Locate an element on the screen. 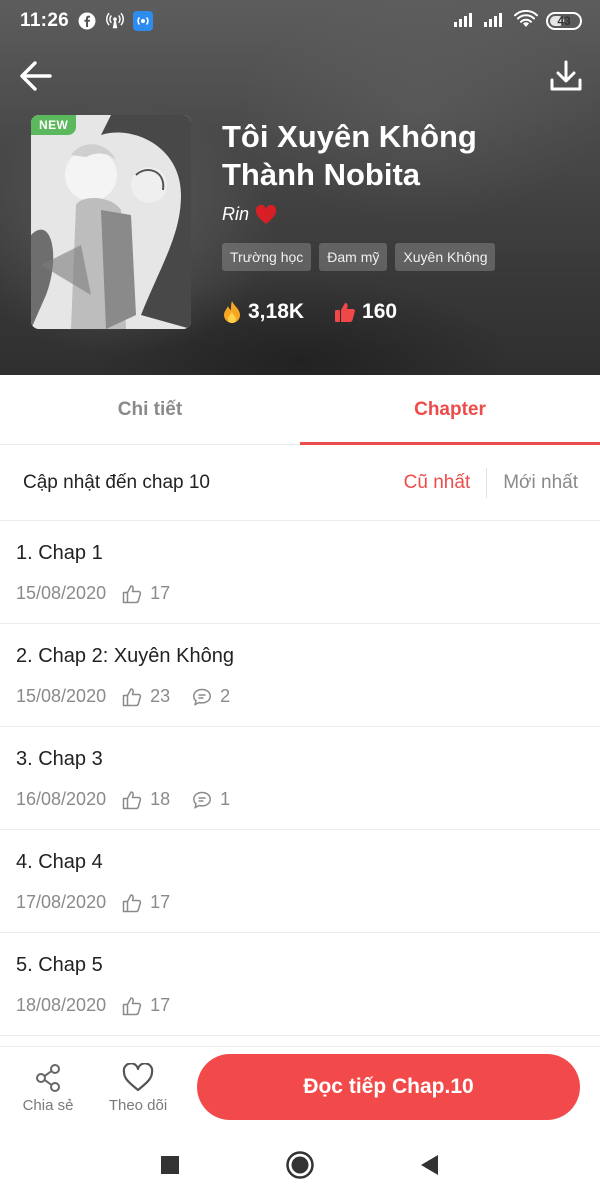 This screenshot has height=1200, width=600. bottom-action-bar: Chia sẻ Theo dõi Đọc tiếp Chap.10 is located at coordinates (300, 1088).